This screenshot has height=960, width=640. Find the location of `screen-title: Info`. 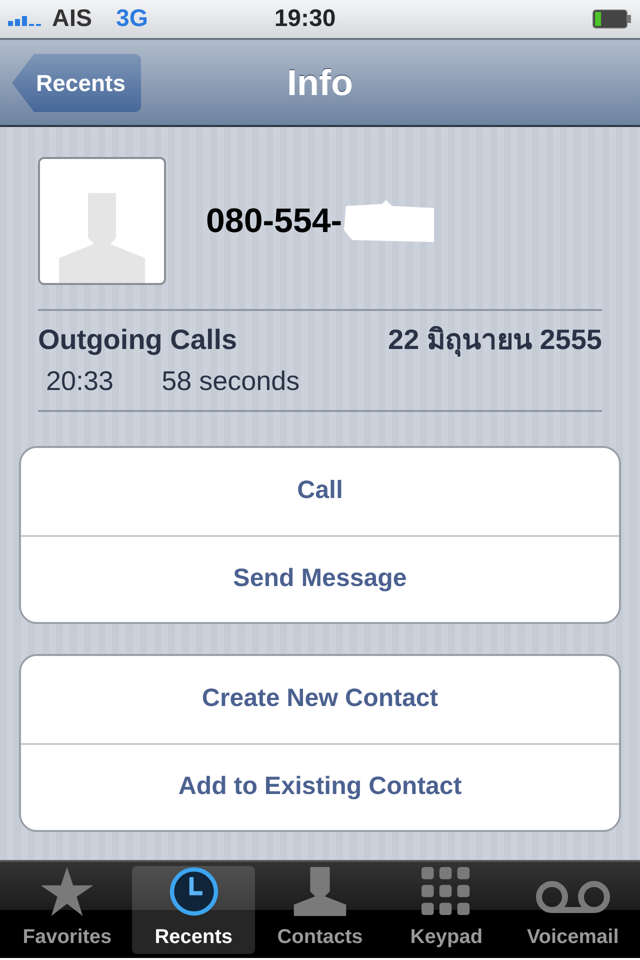

screen-title: Info is located at coordinates (320, 82).